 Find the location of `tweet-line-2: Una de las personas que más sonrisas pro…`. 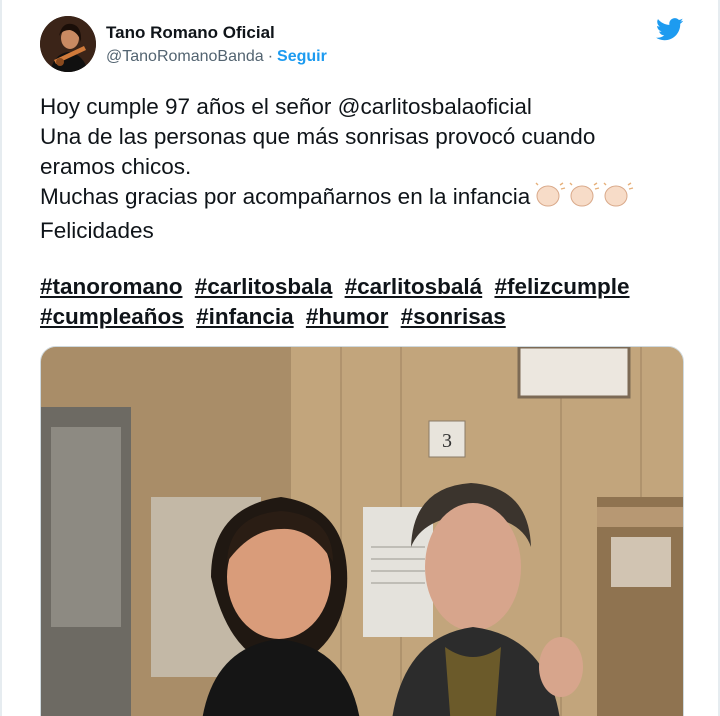

tweet-line-2: Una de las personas que más sonrisas pro… is located at coordinates (318, 136).